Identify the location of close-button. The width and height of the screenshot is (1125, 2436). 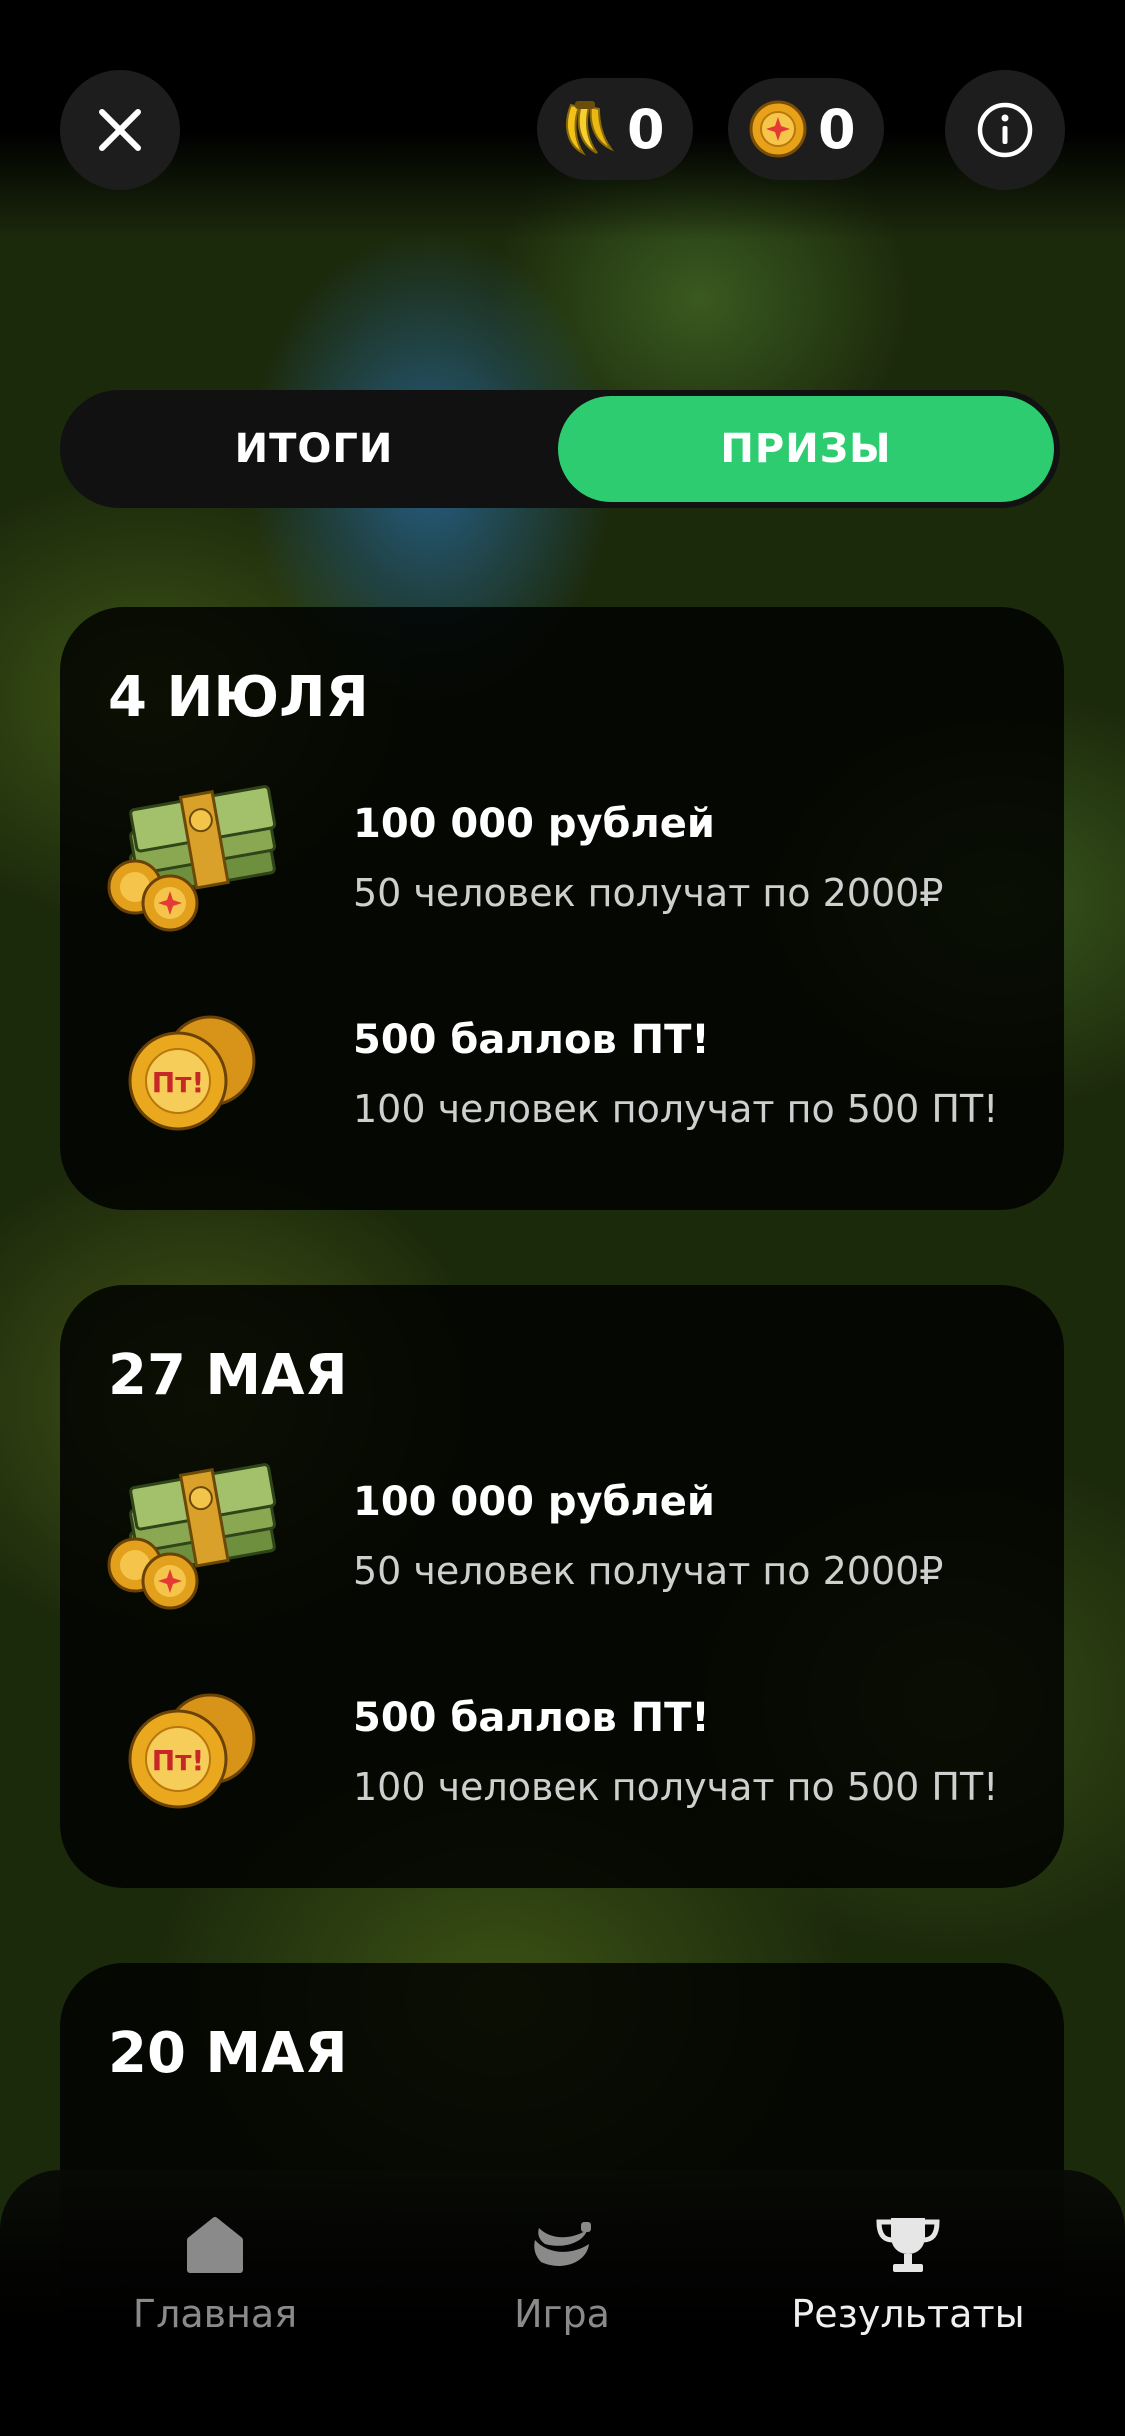
(120, 130).